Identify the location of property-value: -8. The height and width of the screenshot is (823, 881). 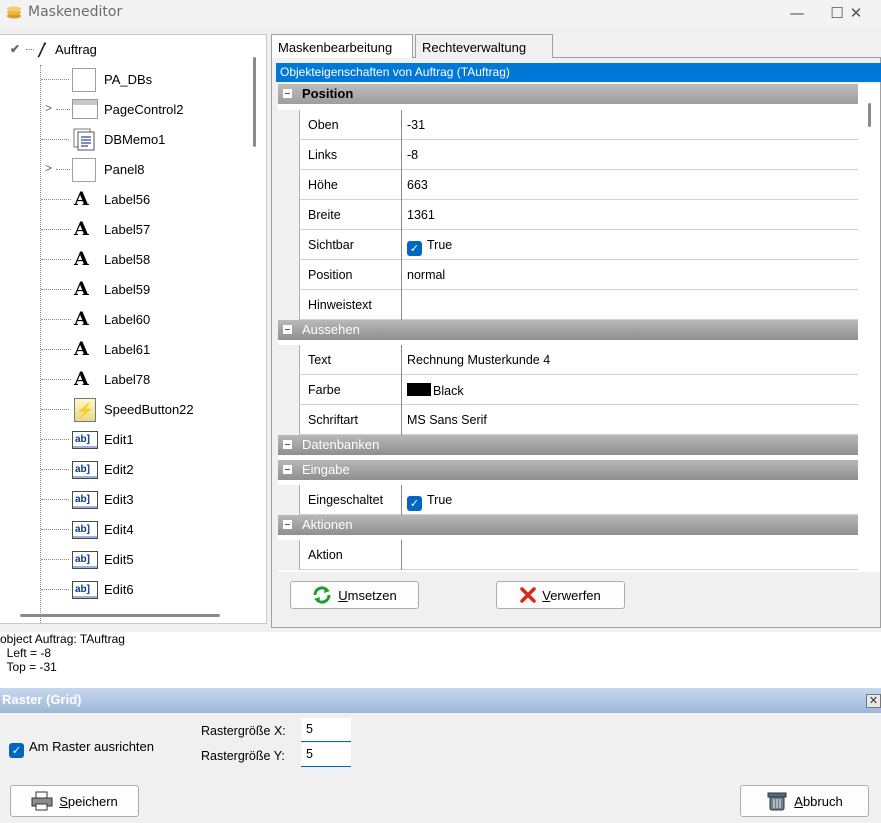
(630, 155).